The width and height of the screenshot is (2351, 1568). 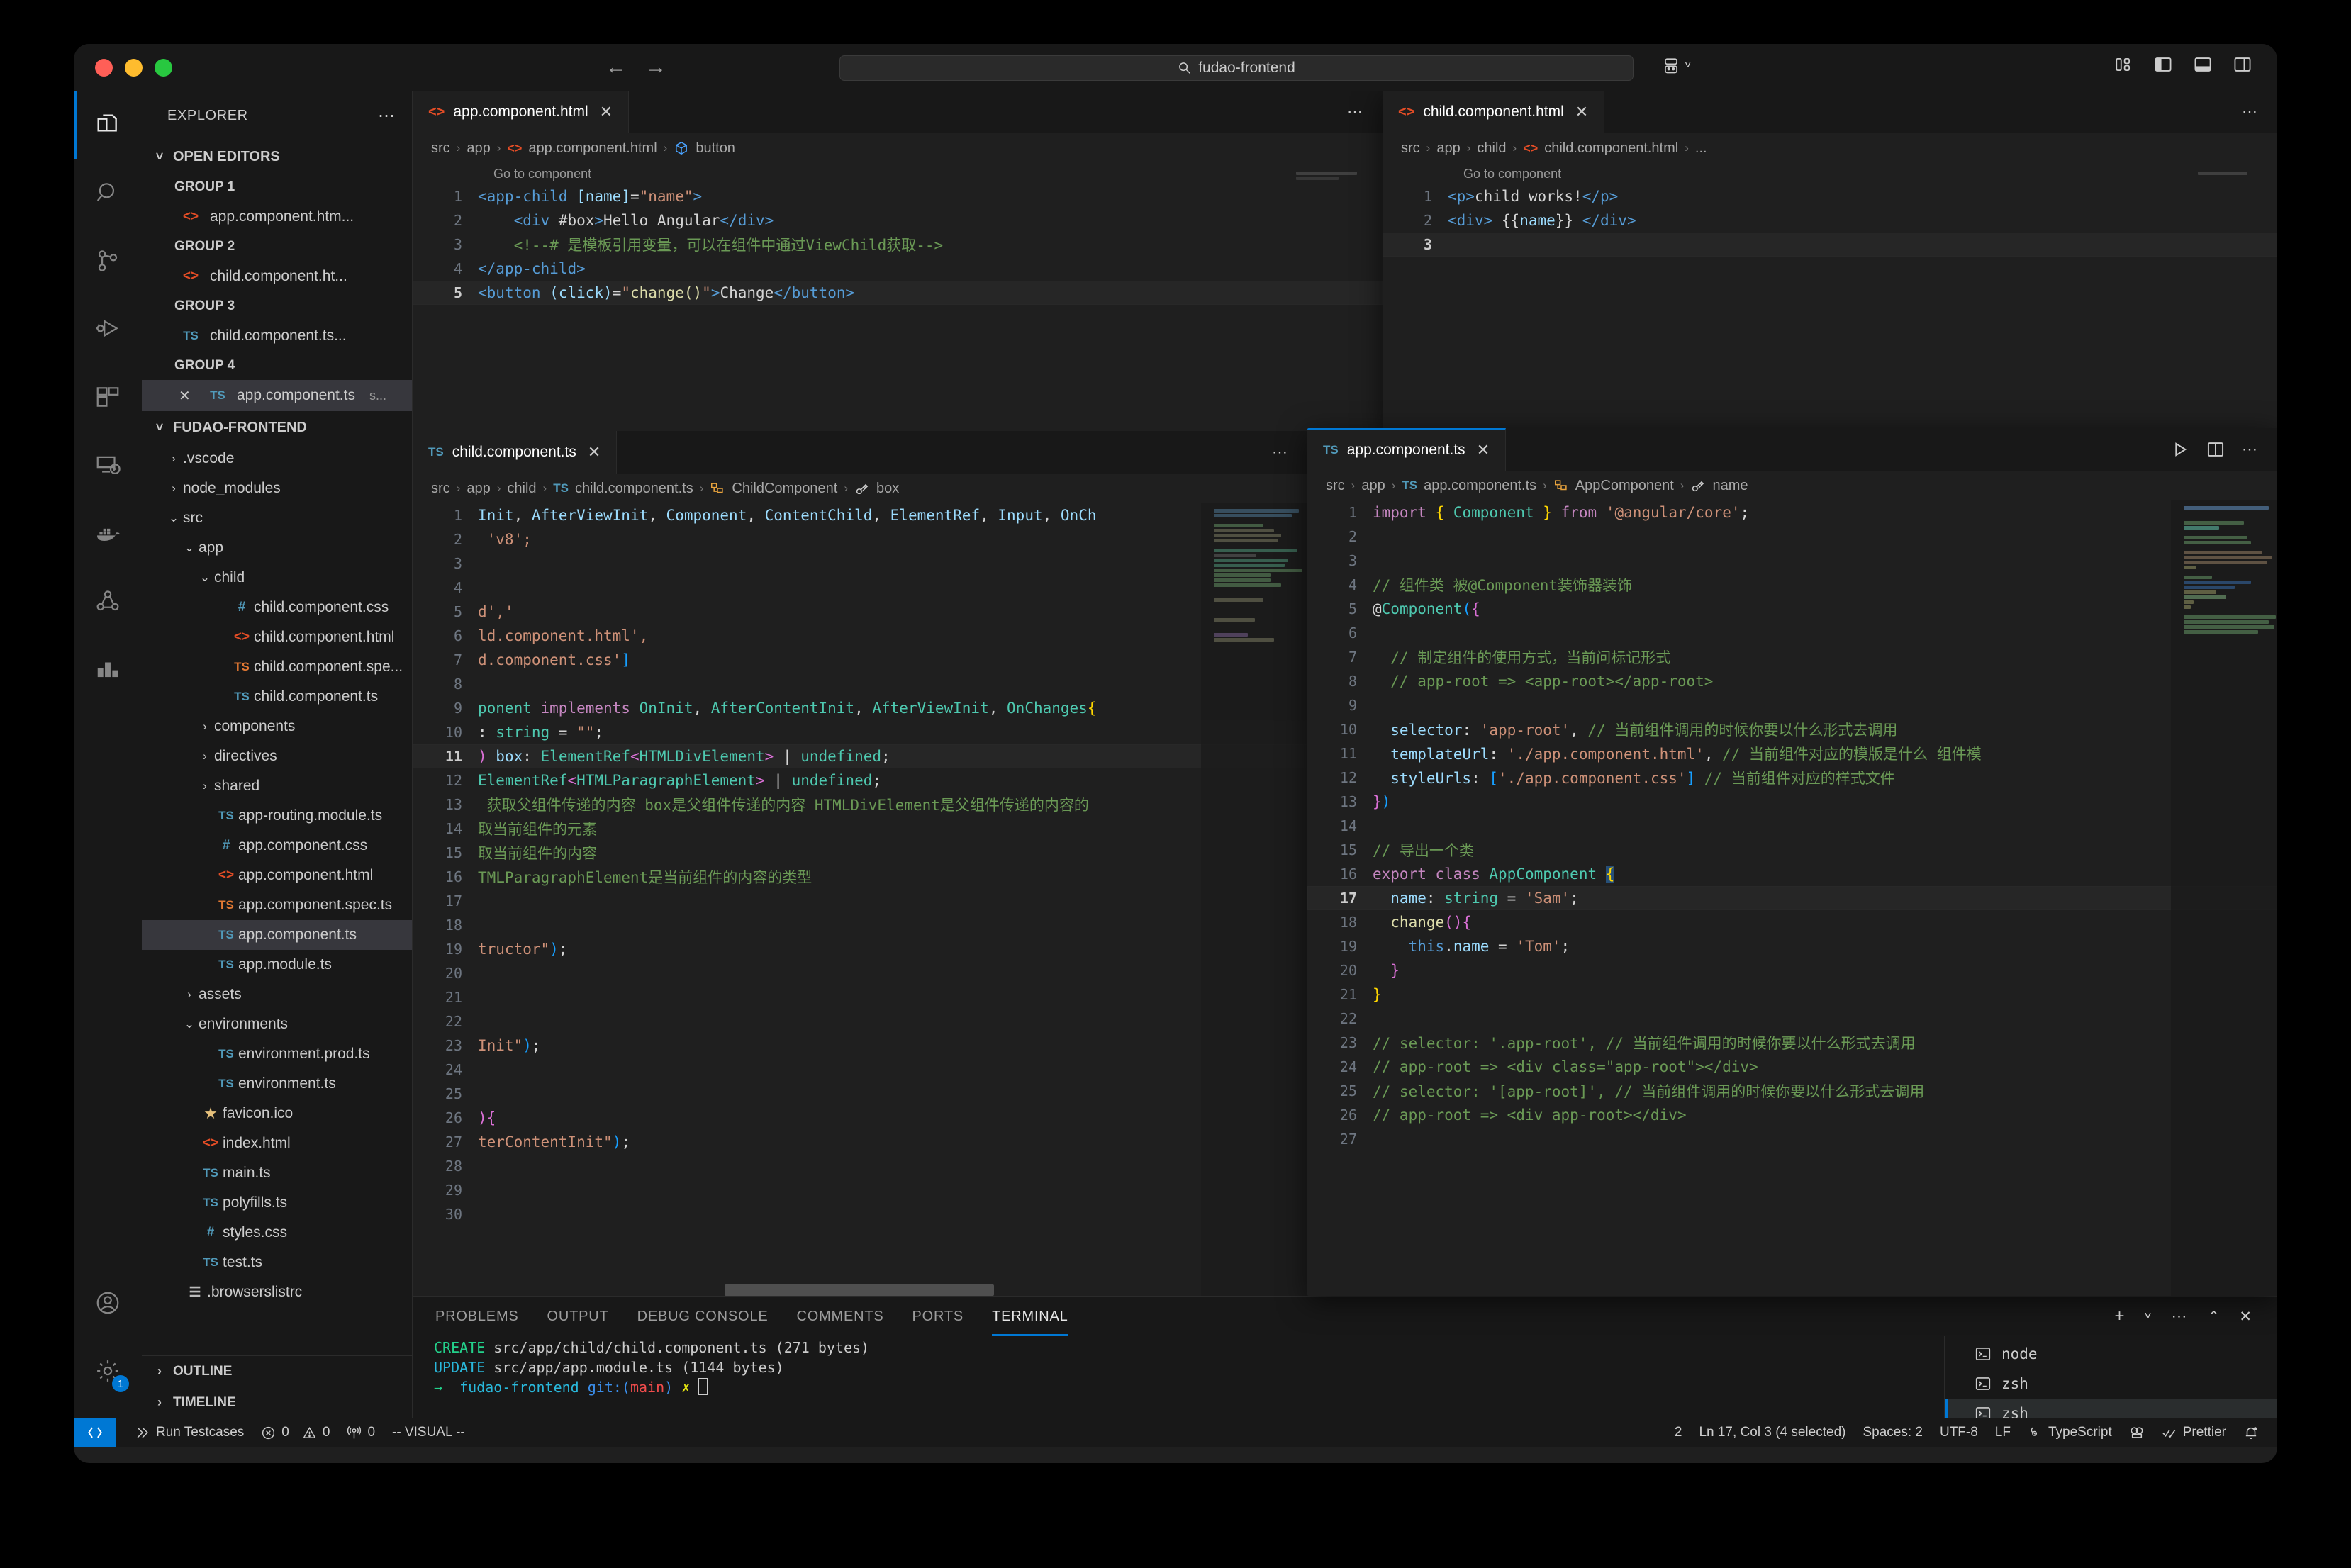 I want to click on code-line: 14, so click(x=1792, y=826).